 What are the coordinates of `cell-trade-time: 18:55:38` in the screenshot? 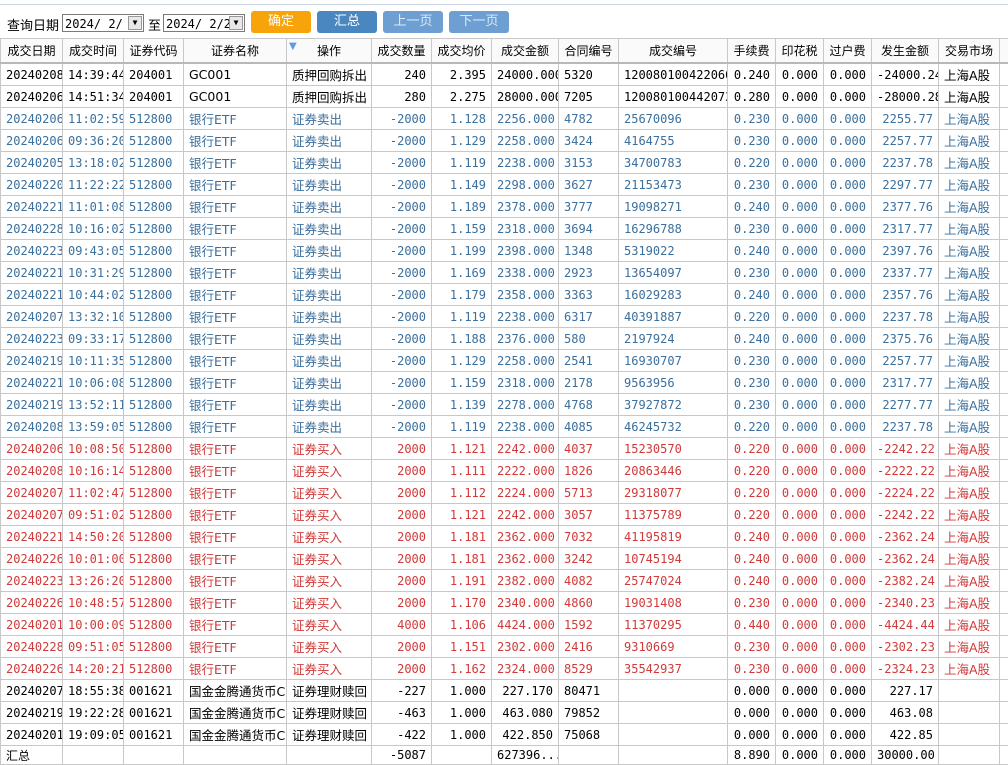 It's located at (93, 691).